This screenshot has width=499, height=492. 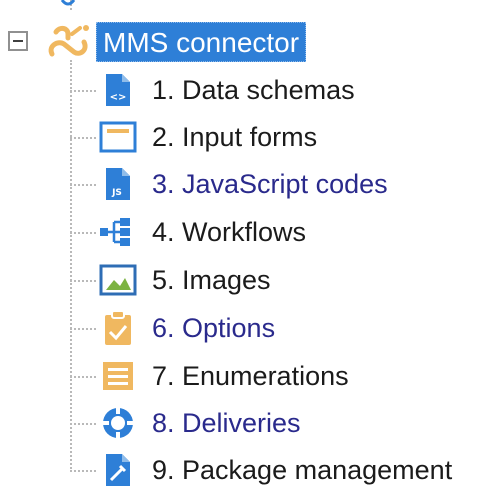 What do you see at coordinates (302, 470) in the screenshot?
I see `tree-item-label: 9. Package management` at bounding box center [302, 470].